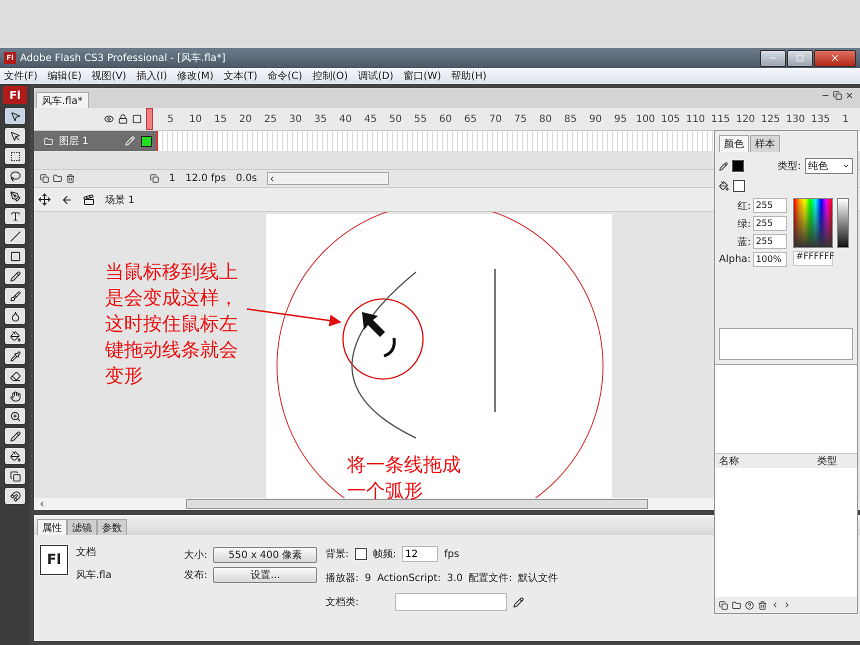  What do you see at coordinates (787, 605) in the screenshot?
I see `scroll-right-icon` at bounding box center [787, 605].